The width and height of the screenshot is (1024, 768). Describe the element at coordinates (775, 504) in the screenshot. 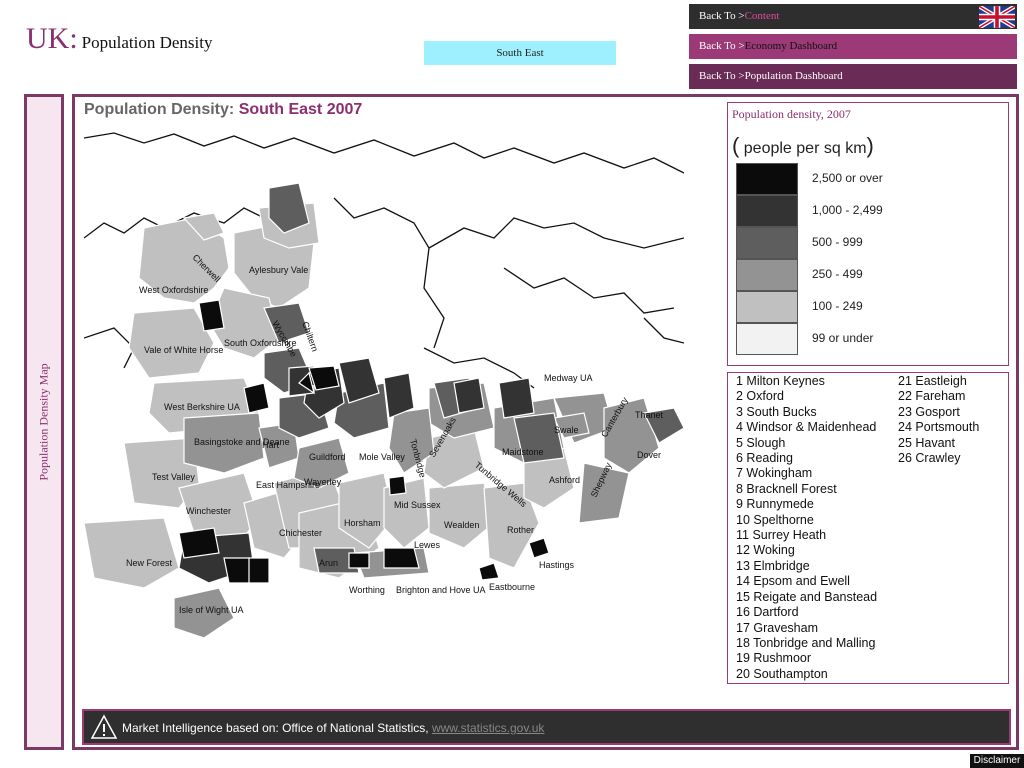

I see `key-item: 9 Runnymede` at that location.